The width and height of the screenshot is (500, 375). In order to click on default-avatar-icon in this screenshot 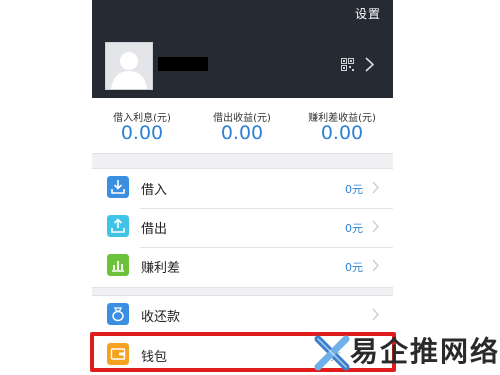, I will do `click(129, 66)`.